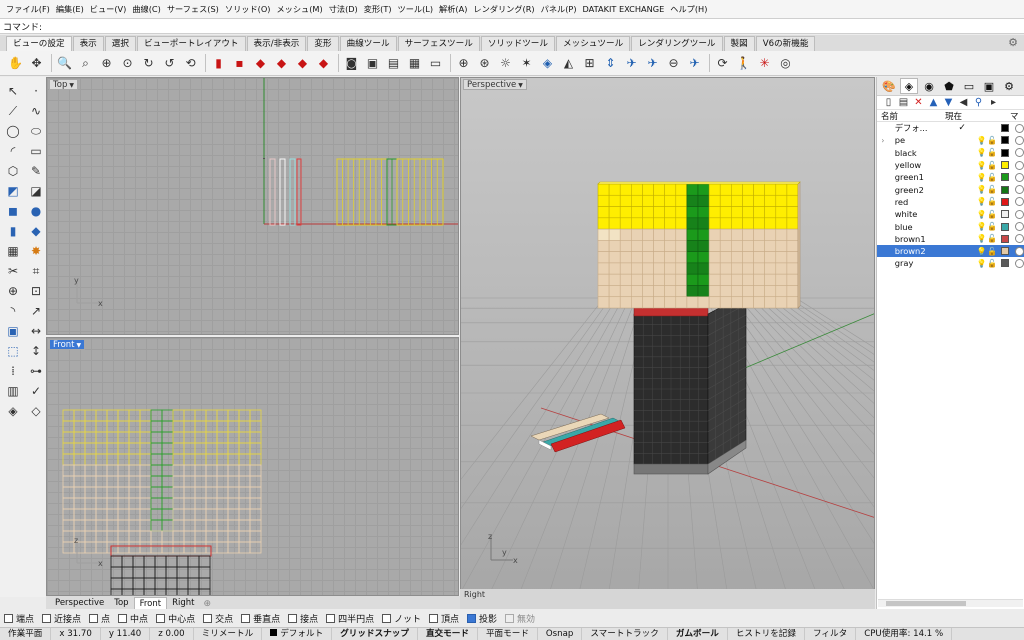 Image resolution: width=1024 pixels, height=640 pixels. Describe the element at coordinates (533, 26) in the screenshot. I see `command-input` at that location.